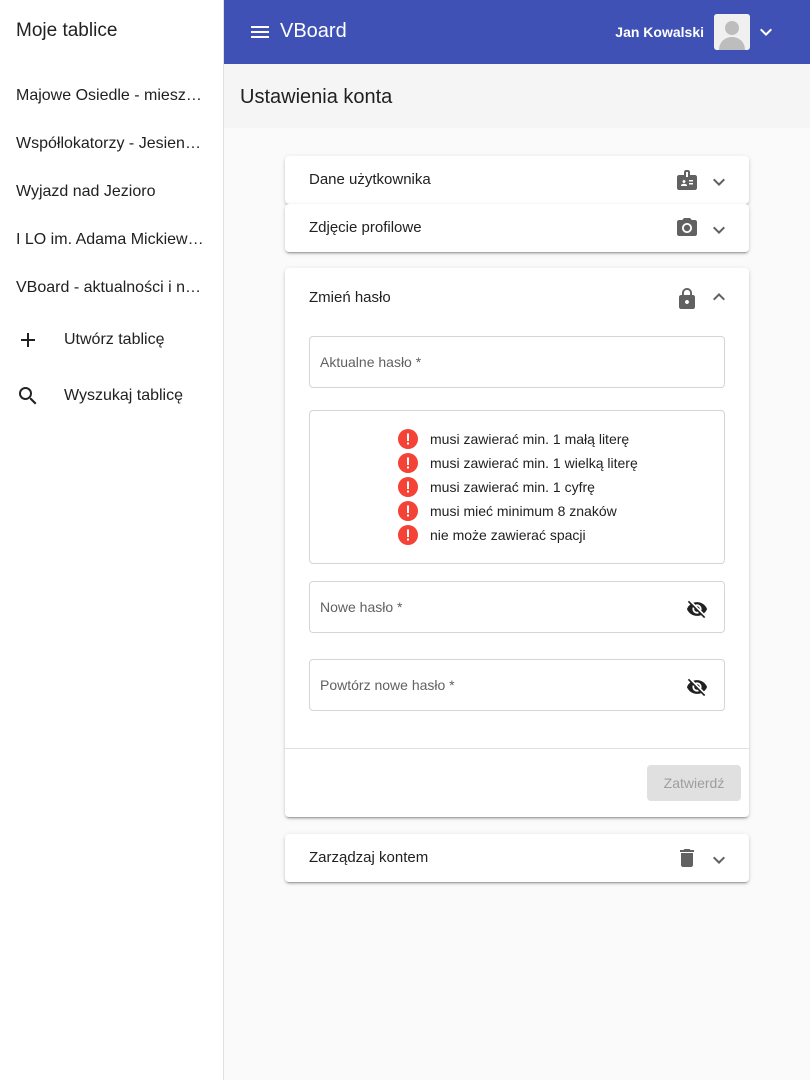 The image size is (810, 1080). What do you see at coordinates (316, 97) in the screenshot?
I see `page-title: Ustawienia konta` at bounding box center [316, 97].